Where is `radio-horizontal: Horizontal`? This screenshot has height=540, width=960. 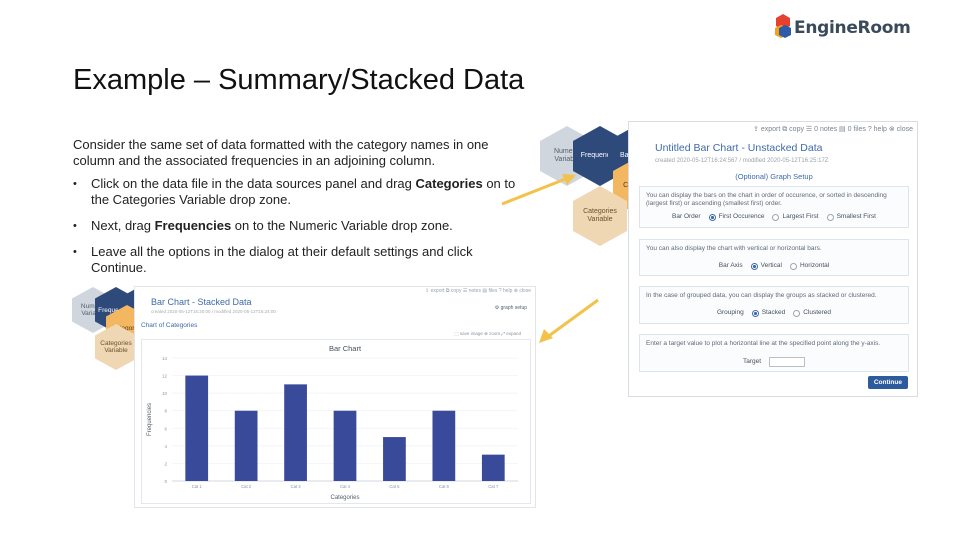 radio-horizontal: Horizontal is located at coordinates (809, 266).